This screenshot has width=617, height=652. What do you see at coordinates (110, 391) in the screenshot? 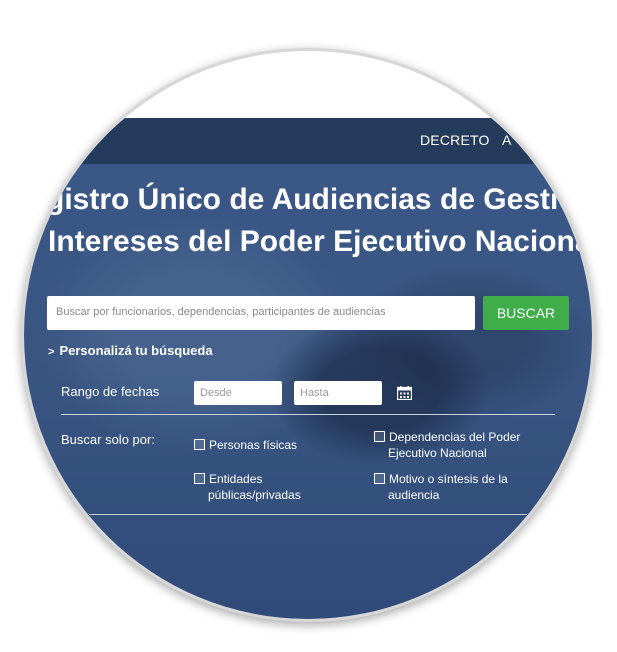
I see `date-range-label: Rango de fechas` at bounding box center [110, 391].